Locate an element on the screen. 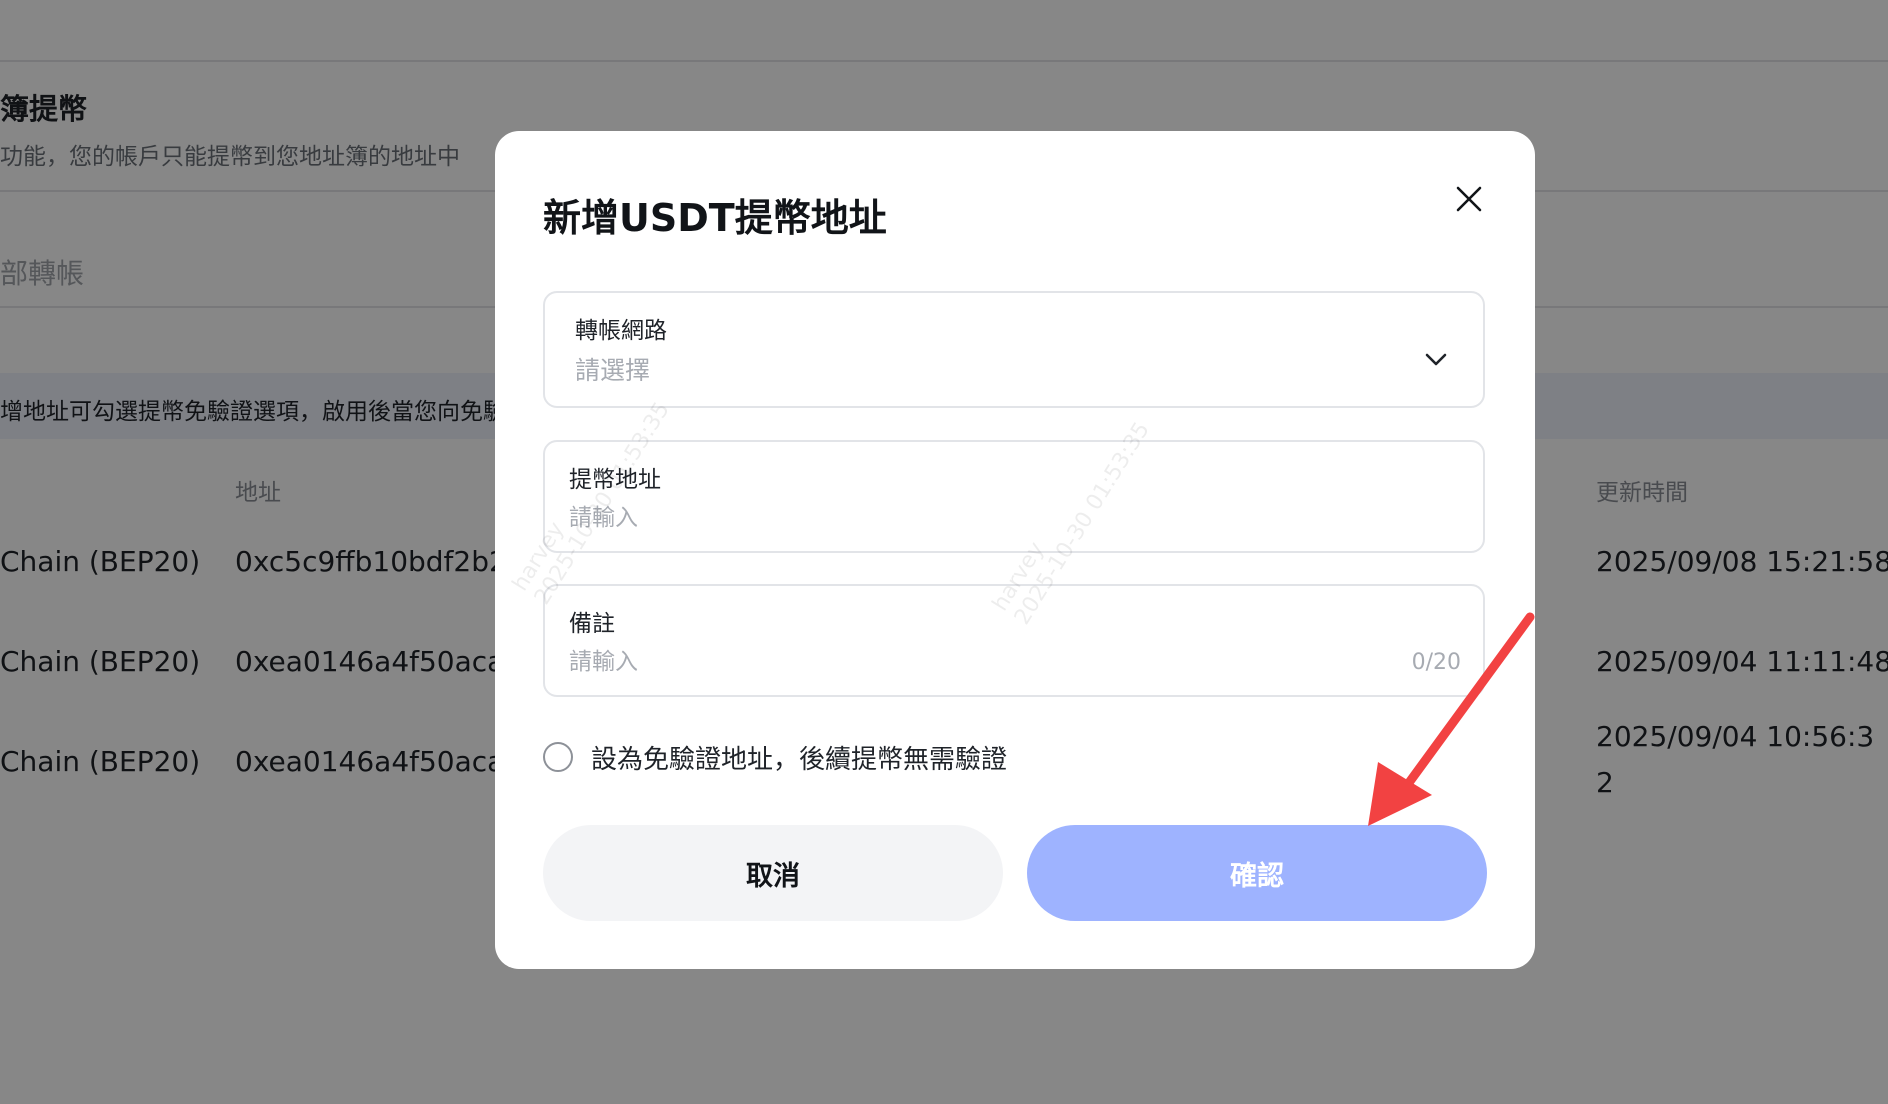  remark-label: 備註 is located at coordinates (592, 624).